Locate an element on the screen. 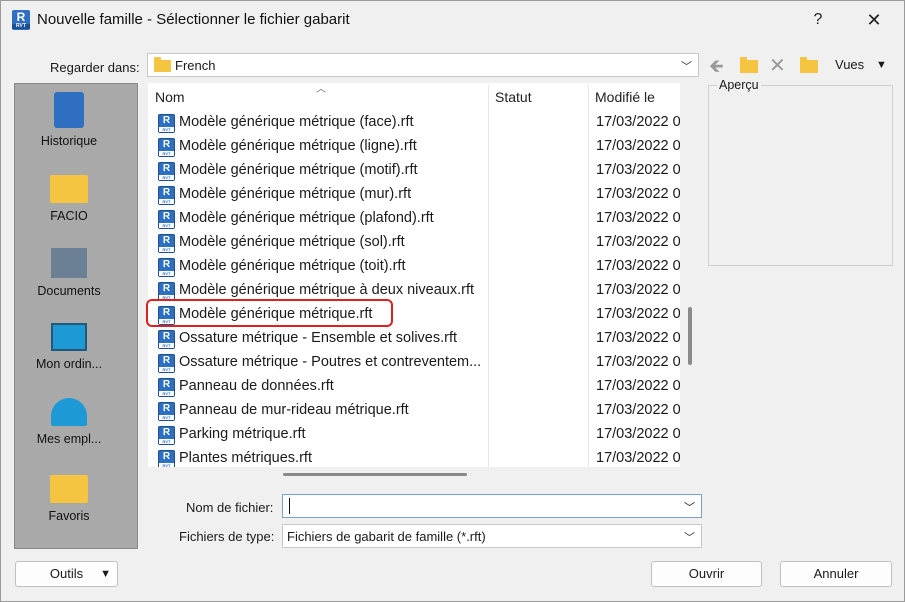 The image size is (905, 602). help-button: ? is located at coordinates (818, 20).